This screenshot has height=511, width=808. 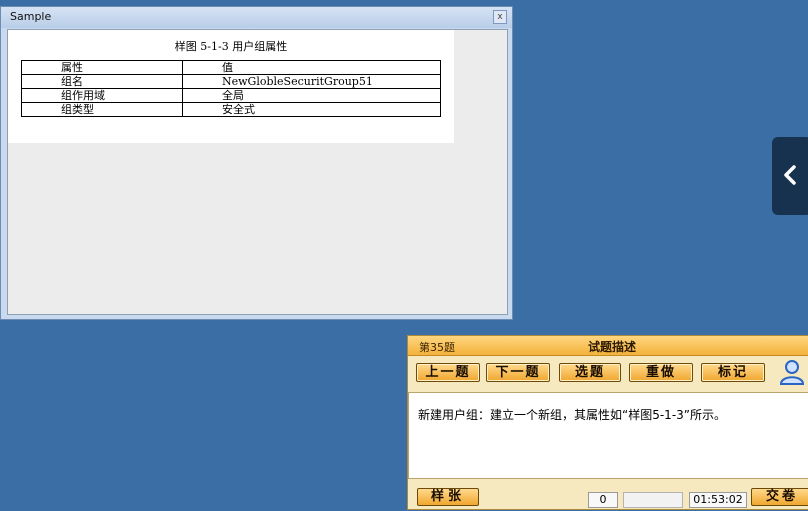 What do you see at coordinates (102, 95) in the screenshot?
I see `table-cell: 组作用域` at bounding box center [102, 95].